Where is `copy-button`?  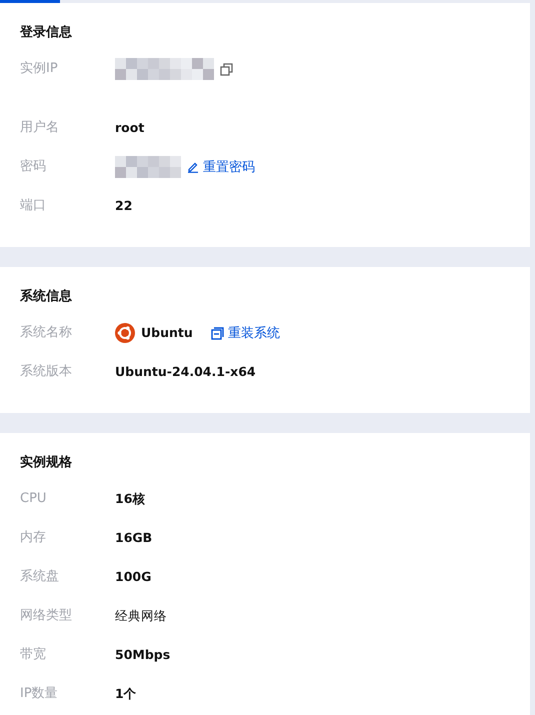 copy-button is located at coordinates (226, 69).